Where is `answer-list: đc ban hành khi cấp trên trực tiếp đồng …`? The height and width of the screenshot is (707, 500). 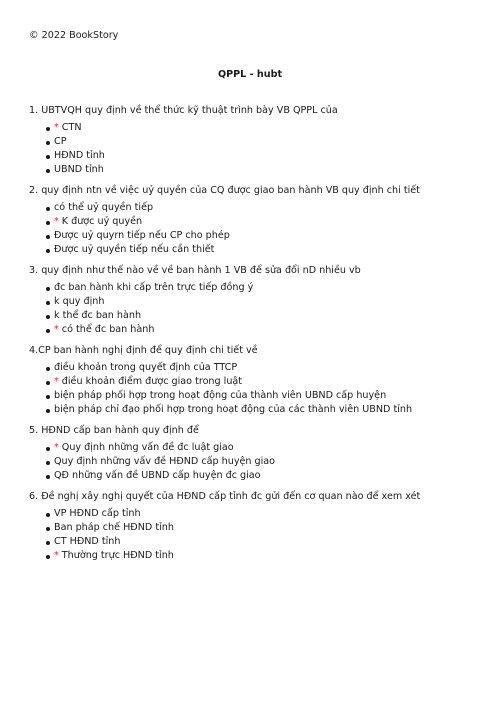 answer-list: đc ban hành khi cấp trên trực tiếp đồng … is located at coordinates (254, 309).